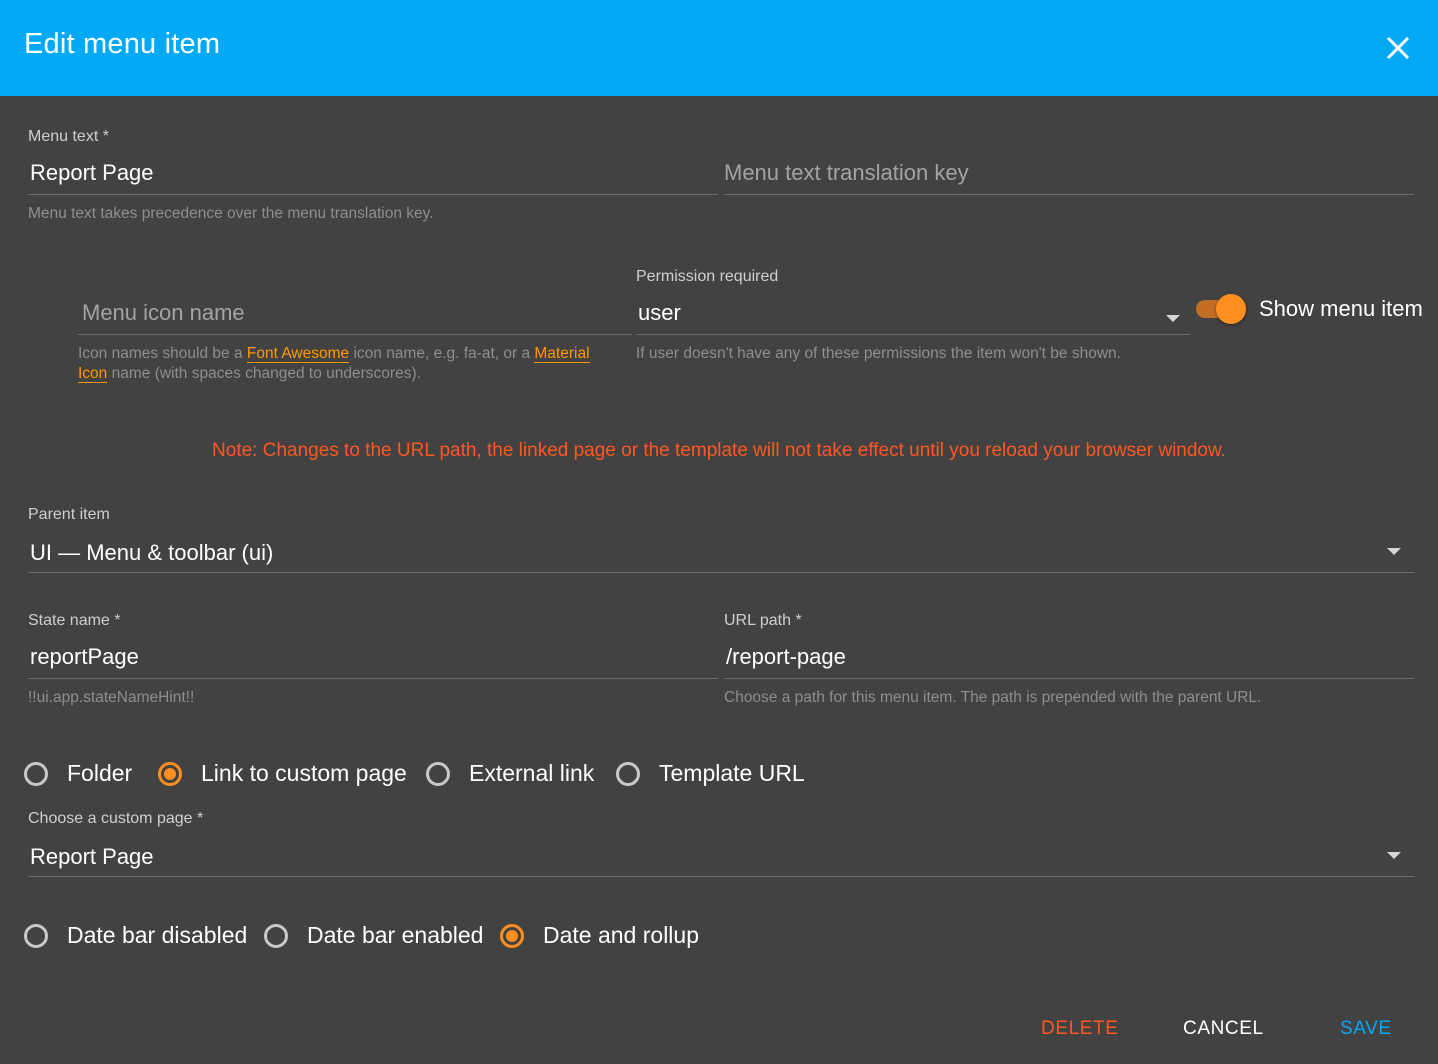 The image size is (1438, 1064). What do you see at coordinates (786, 656) in the screenshot?
I see `url-path-value: /report-page` at bounding box center [786, 656].